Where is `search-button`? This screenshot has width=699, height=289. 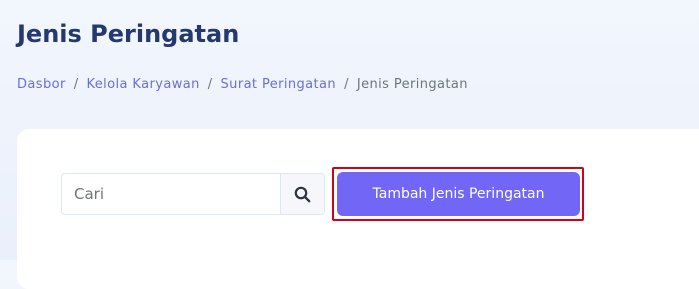
search-button is located at coordinates (302, 194).